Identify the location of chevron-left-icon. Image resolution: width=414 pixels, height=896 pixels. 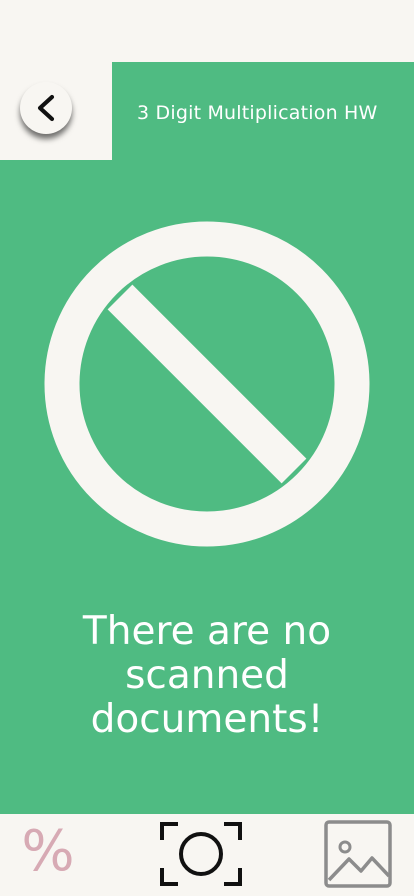
(46, 108).